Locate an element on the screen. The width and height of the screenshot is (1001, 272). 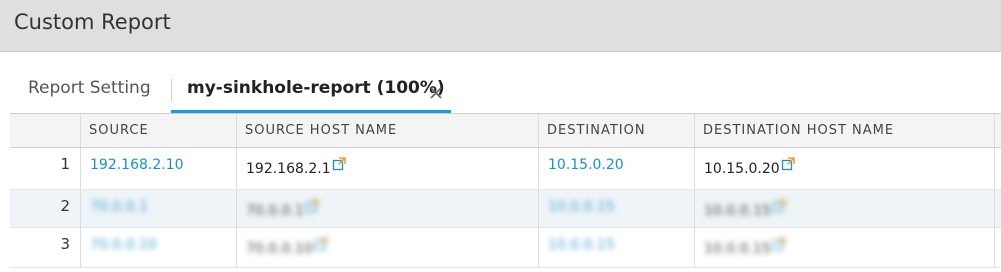
source-cell: 70.0.0.1 is located at coordinates (158, 208).